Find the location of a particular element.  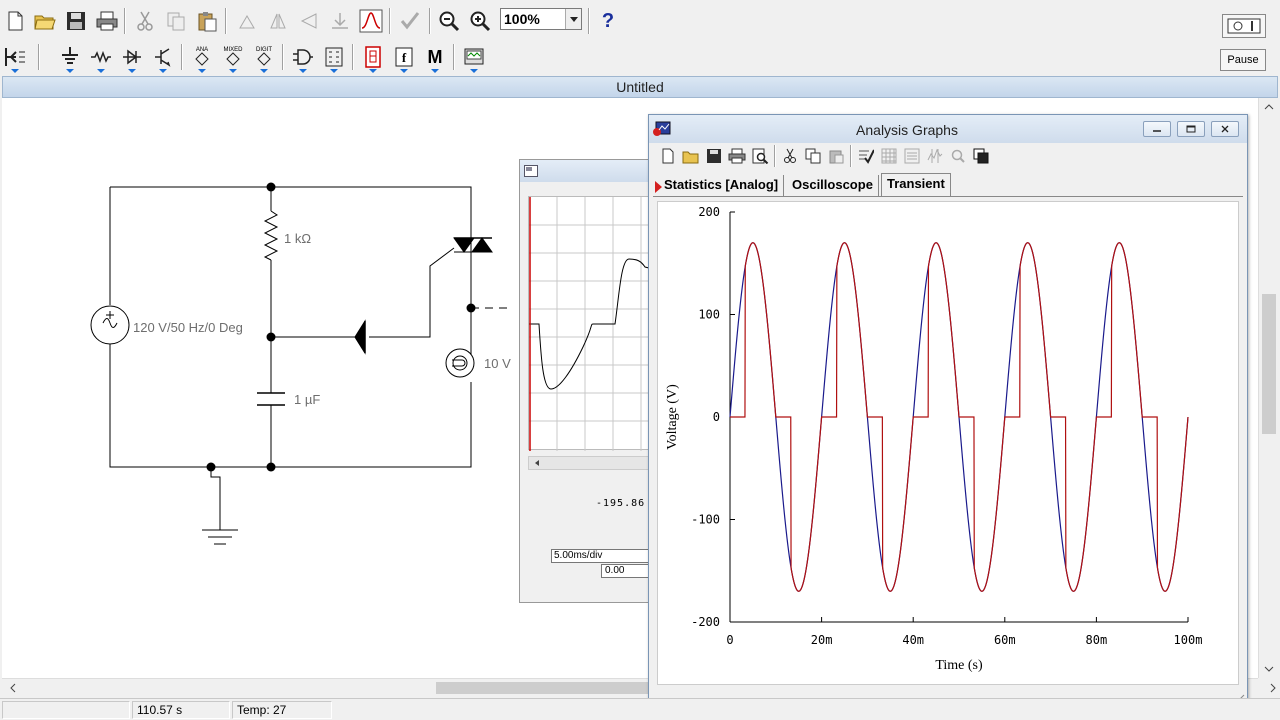

y-tick-label: -100 is located at coordinates (705, 520).